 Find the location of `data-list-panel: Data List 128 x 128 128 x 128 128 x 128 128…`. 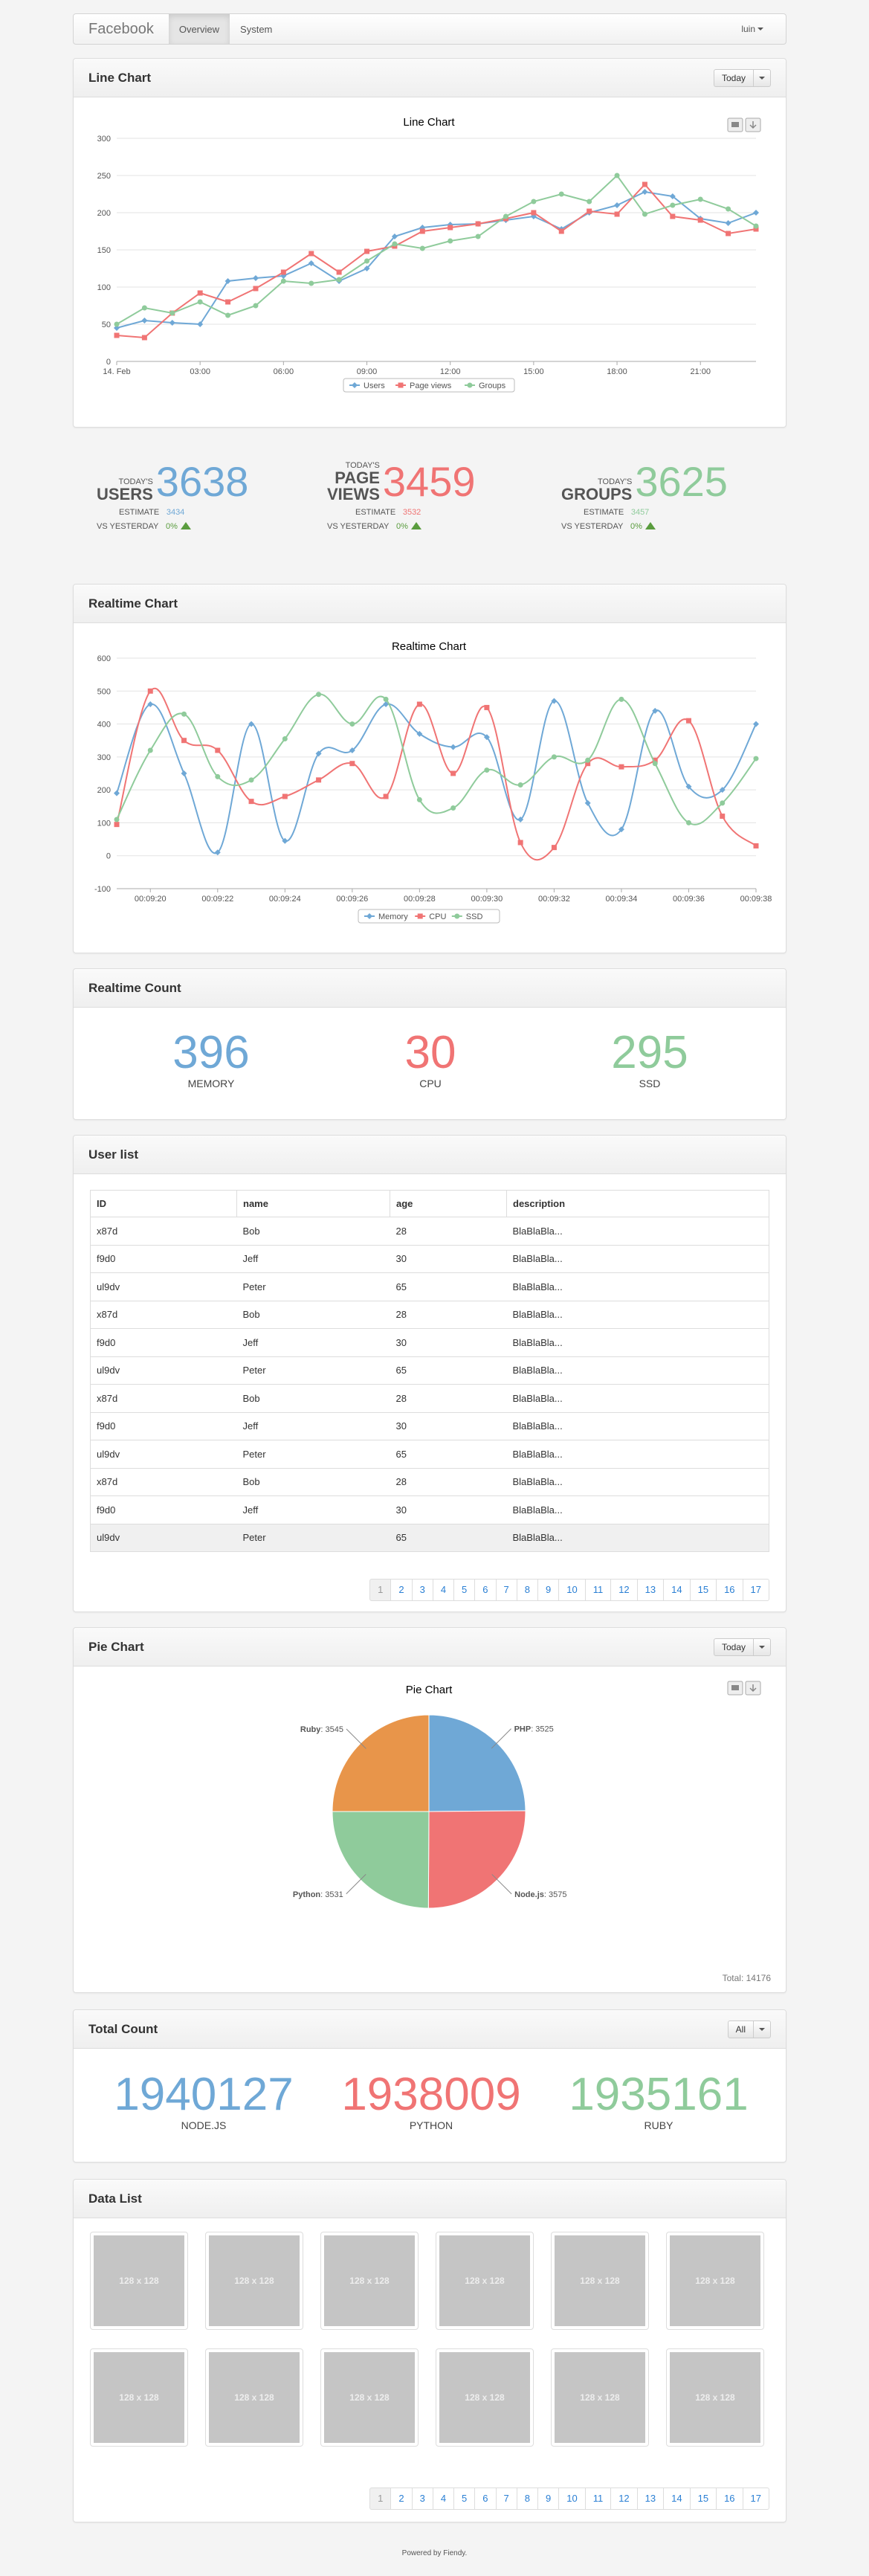

data-list-panel: Data List 128 x 128 128 x 128 128 x 128 128… is located at coordinates (430, 2350).